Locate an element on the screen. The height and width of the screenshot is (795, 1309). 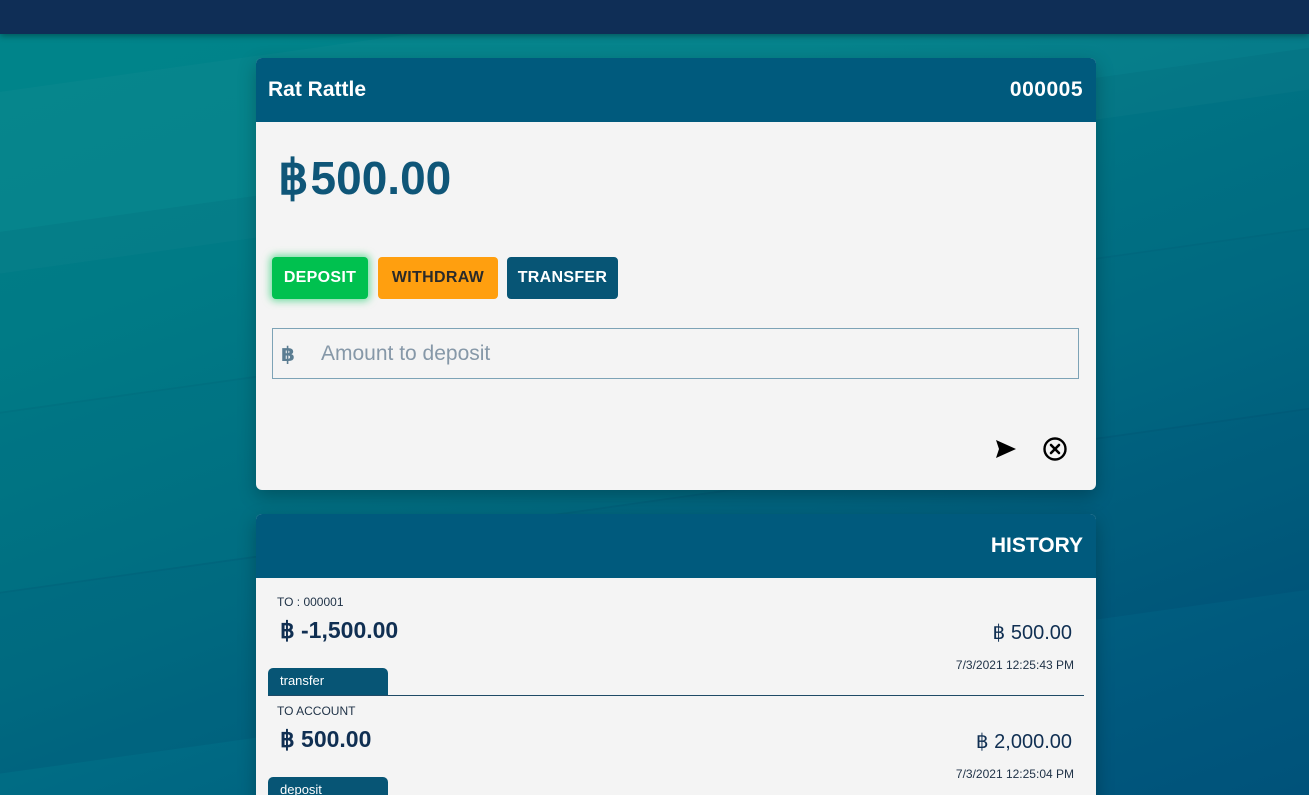
history-title: HISTORY is located at coordinates (1036, 545).